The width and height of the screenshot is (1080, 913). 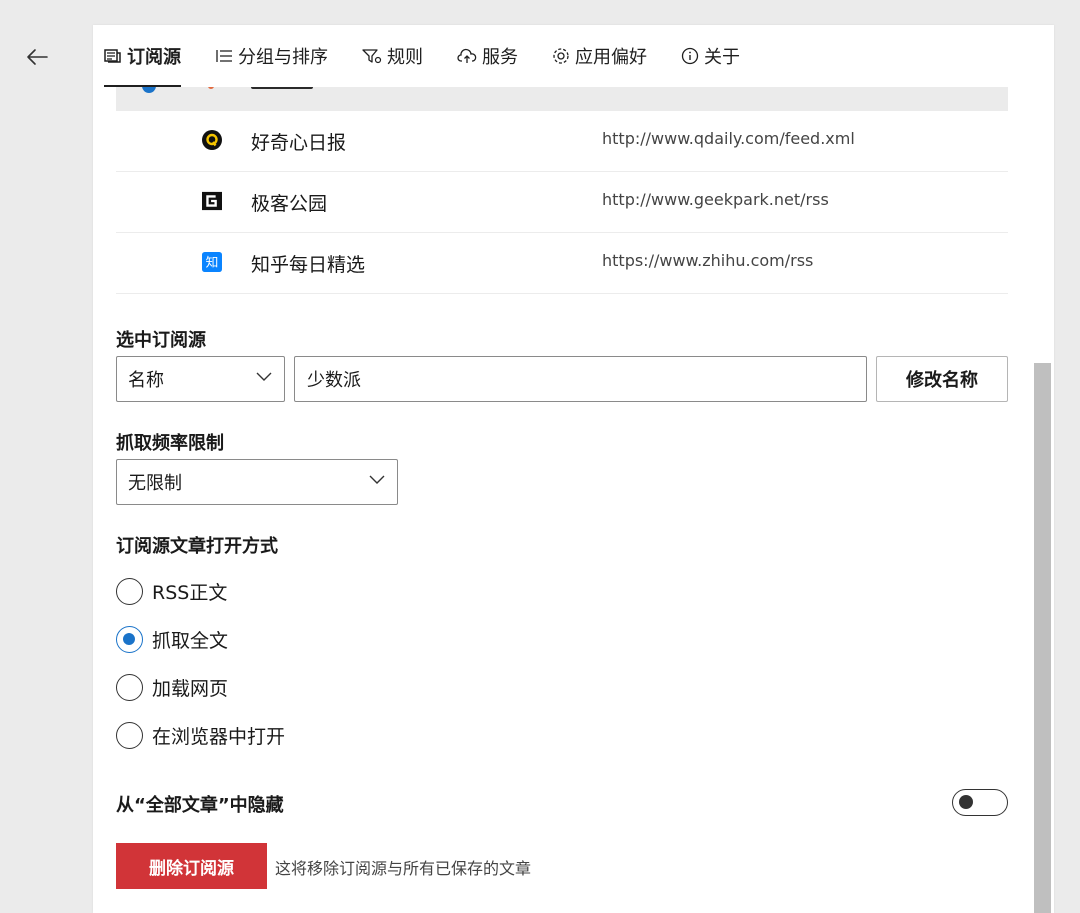 What do you see at coordinates (161, 340) in the screenshot?
I see `selected-feed-title: 选中订阅源` at bounding box center [161, 340].